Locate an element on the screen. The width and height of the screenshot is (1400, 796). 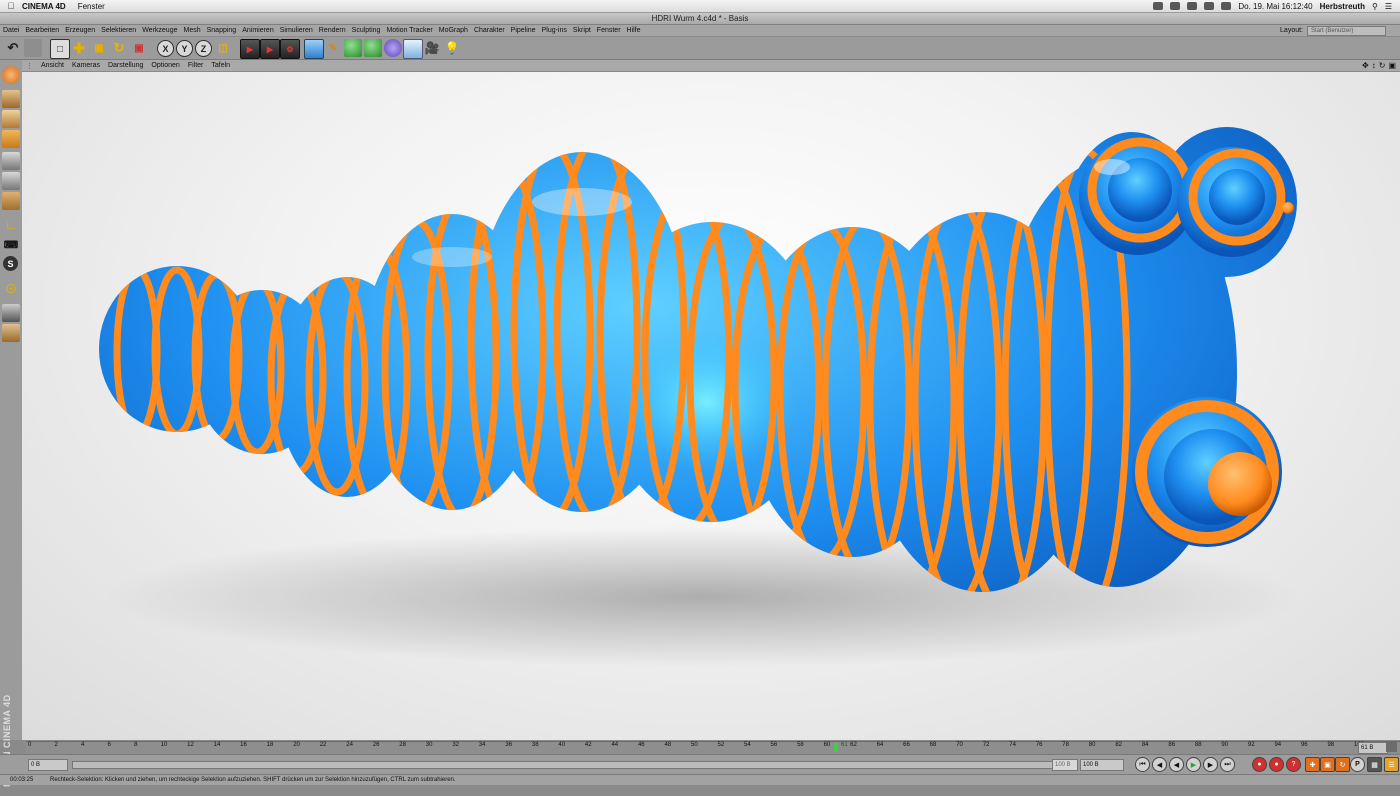
viewport-menu-ansicht: Ansicht is located at coordinates (52, 65).